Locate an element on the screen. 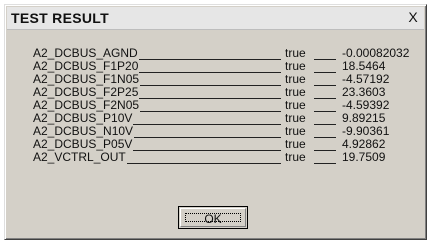 The width and height of the screenshot is (433, 246). result-row: A2_VCTRL_OUT true 19.7509 is located at coordinates (225, 157).